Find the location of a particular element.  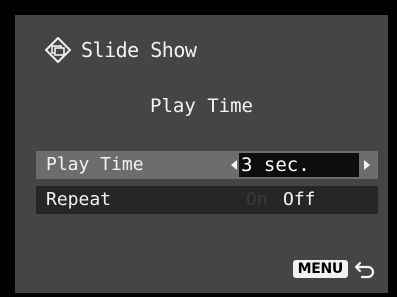

left-arrow-icon is located at coordinates (234, 165).